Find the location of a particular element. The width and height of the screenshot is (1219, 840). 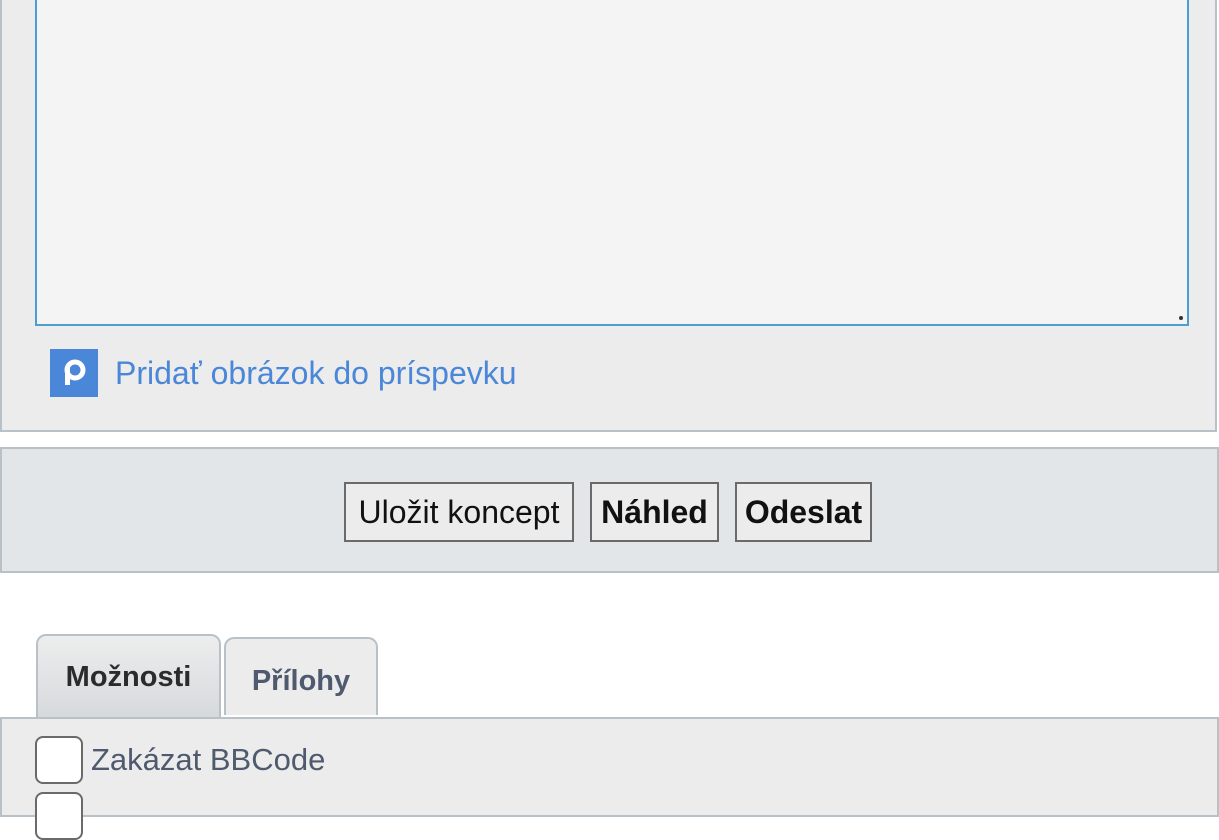

tab-attachments: Přílohy is located at coordinates (301, 676).